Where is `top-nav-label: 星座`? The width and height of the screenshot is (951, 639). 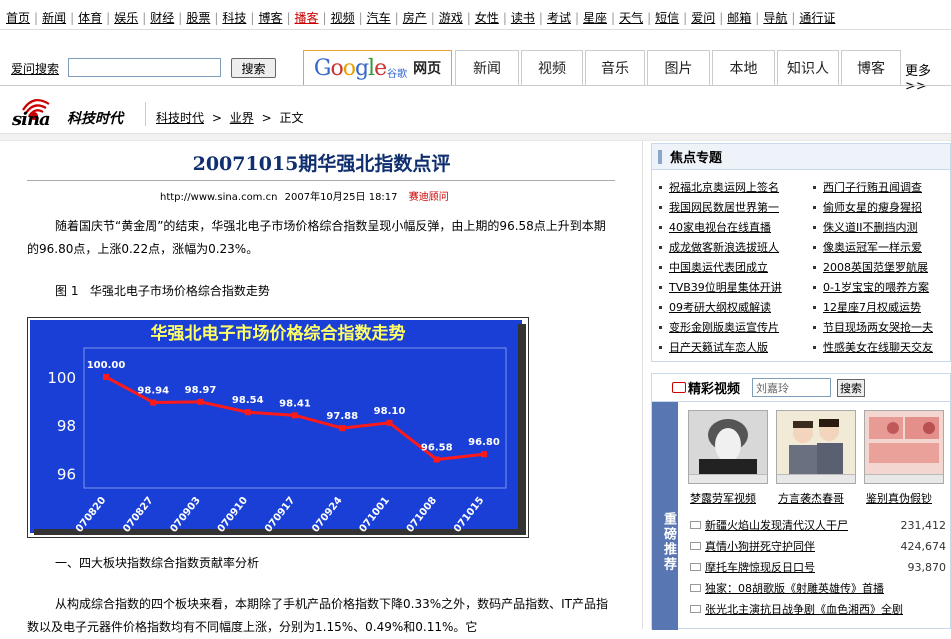 top-nav-label: 星座 is located at coordinates (595, 18).